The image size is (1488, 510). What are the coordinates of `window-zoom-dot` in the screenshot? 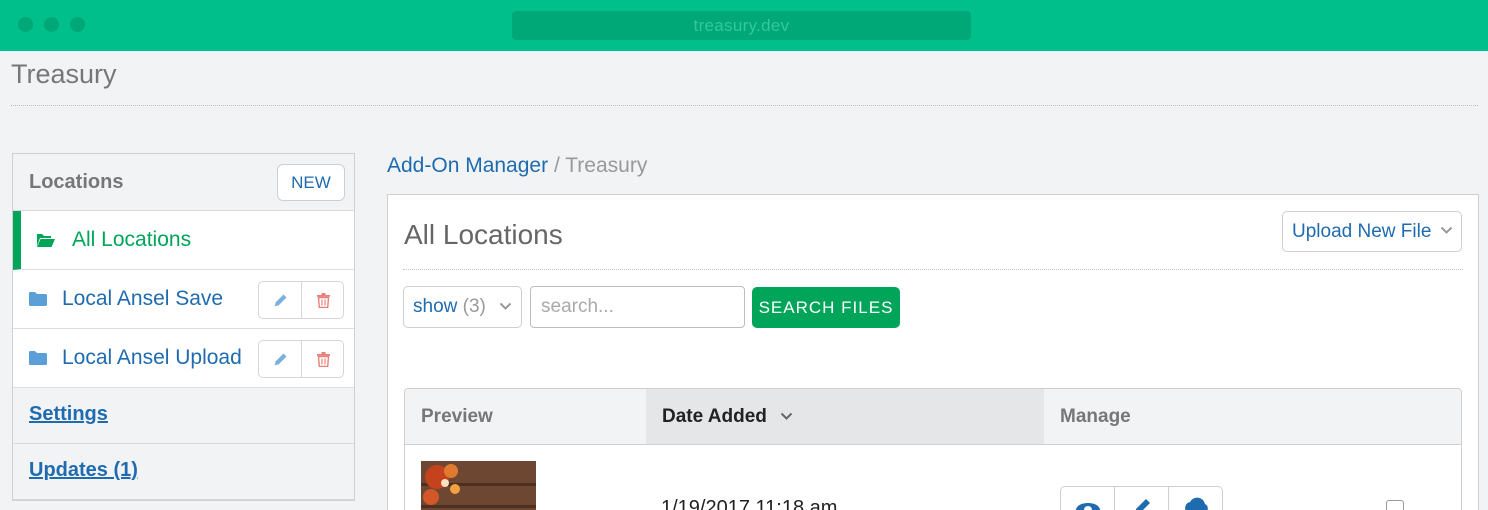 It's located at (77, 24).